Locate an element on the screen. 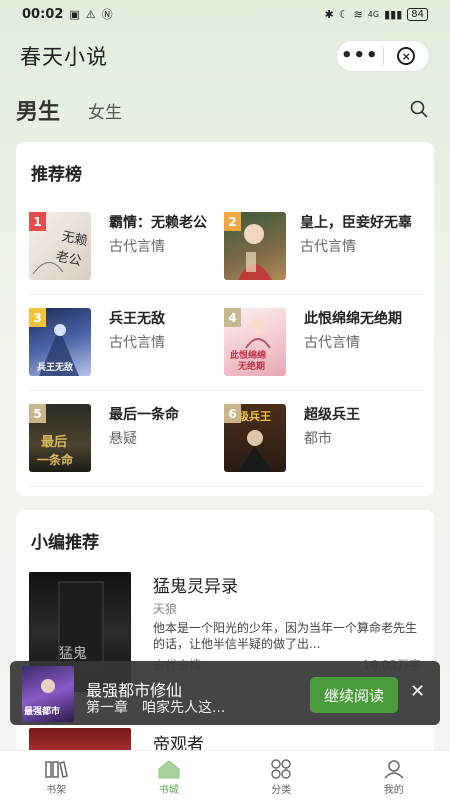  status-bar: 00:02 ▣ ⚠ Ⓝ ✱ ☾ ≋ 4G ▮▮▮ 84 is located at coordinates (225, 14).